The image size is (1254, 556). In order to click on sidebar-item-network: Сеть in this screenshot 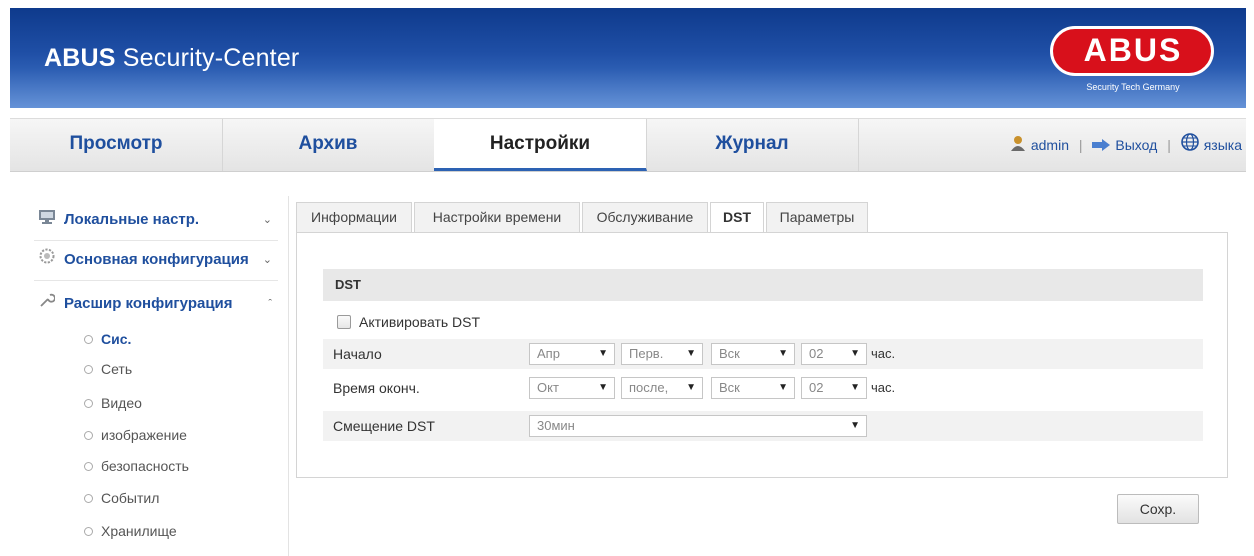, I will do `click(108, 369)`.